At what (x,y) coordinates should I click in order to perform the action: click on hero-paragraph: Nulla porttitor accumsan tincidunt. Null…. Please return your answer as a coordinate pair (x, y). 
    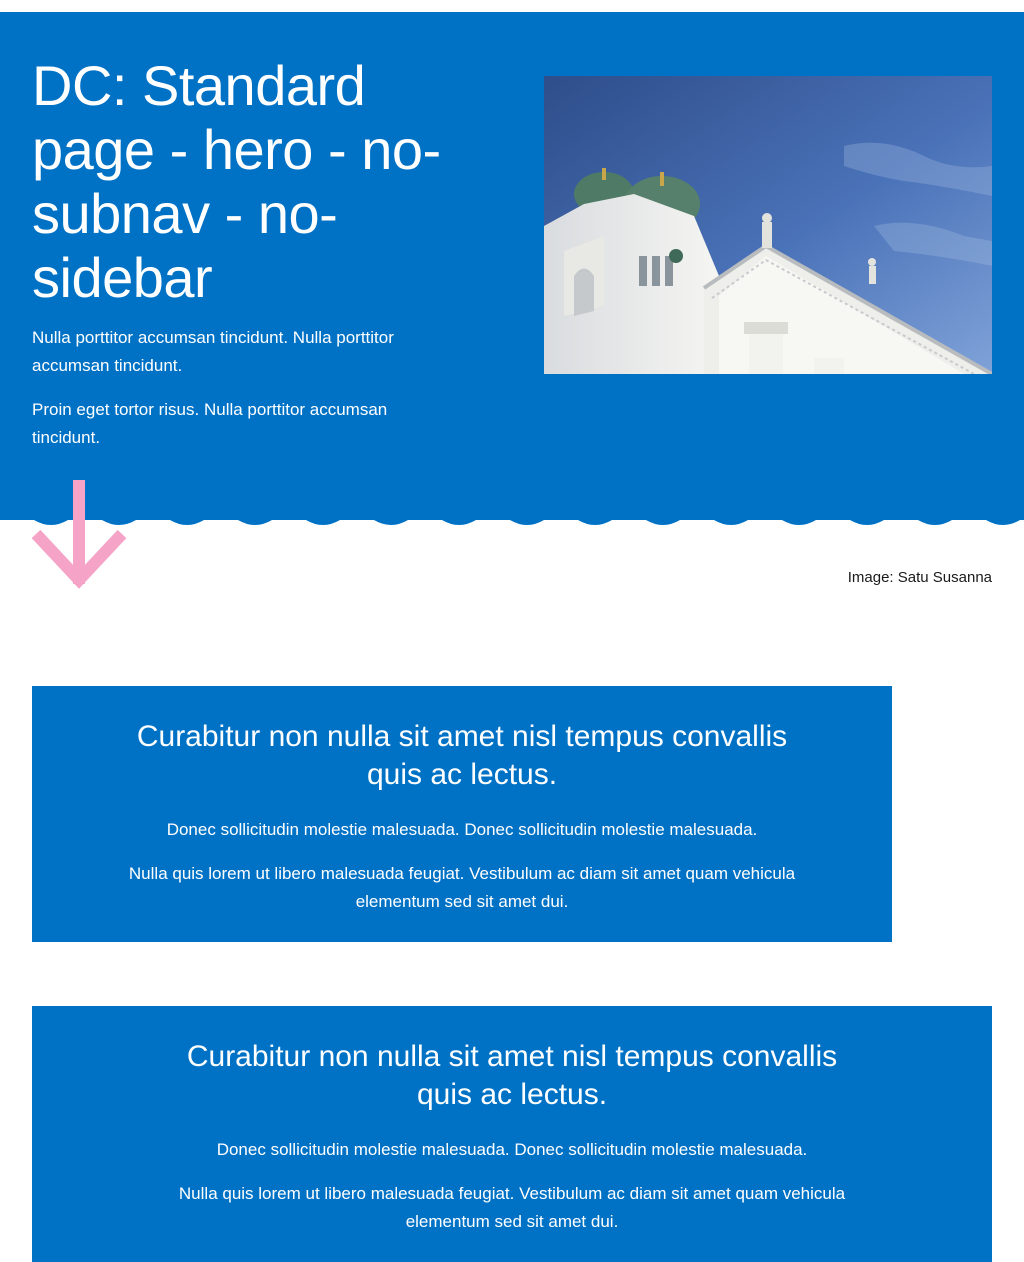
    Looking at the image, I should click on (213, 351).